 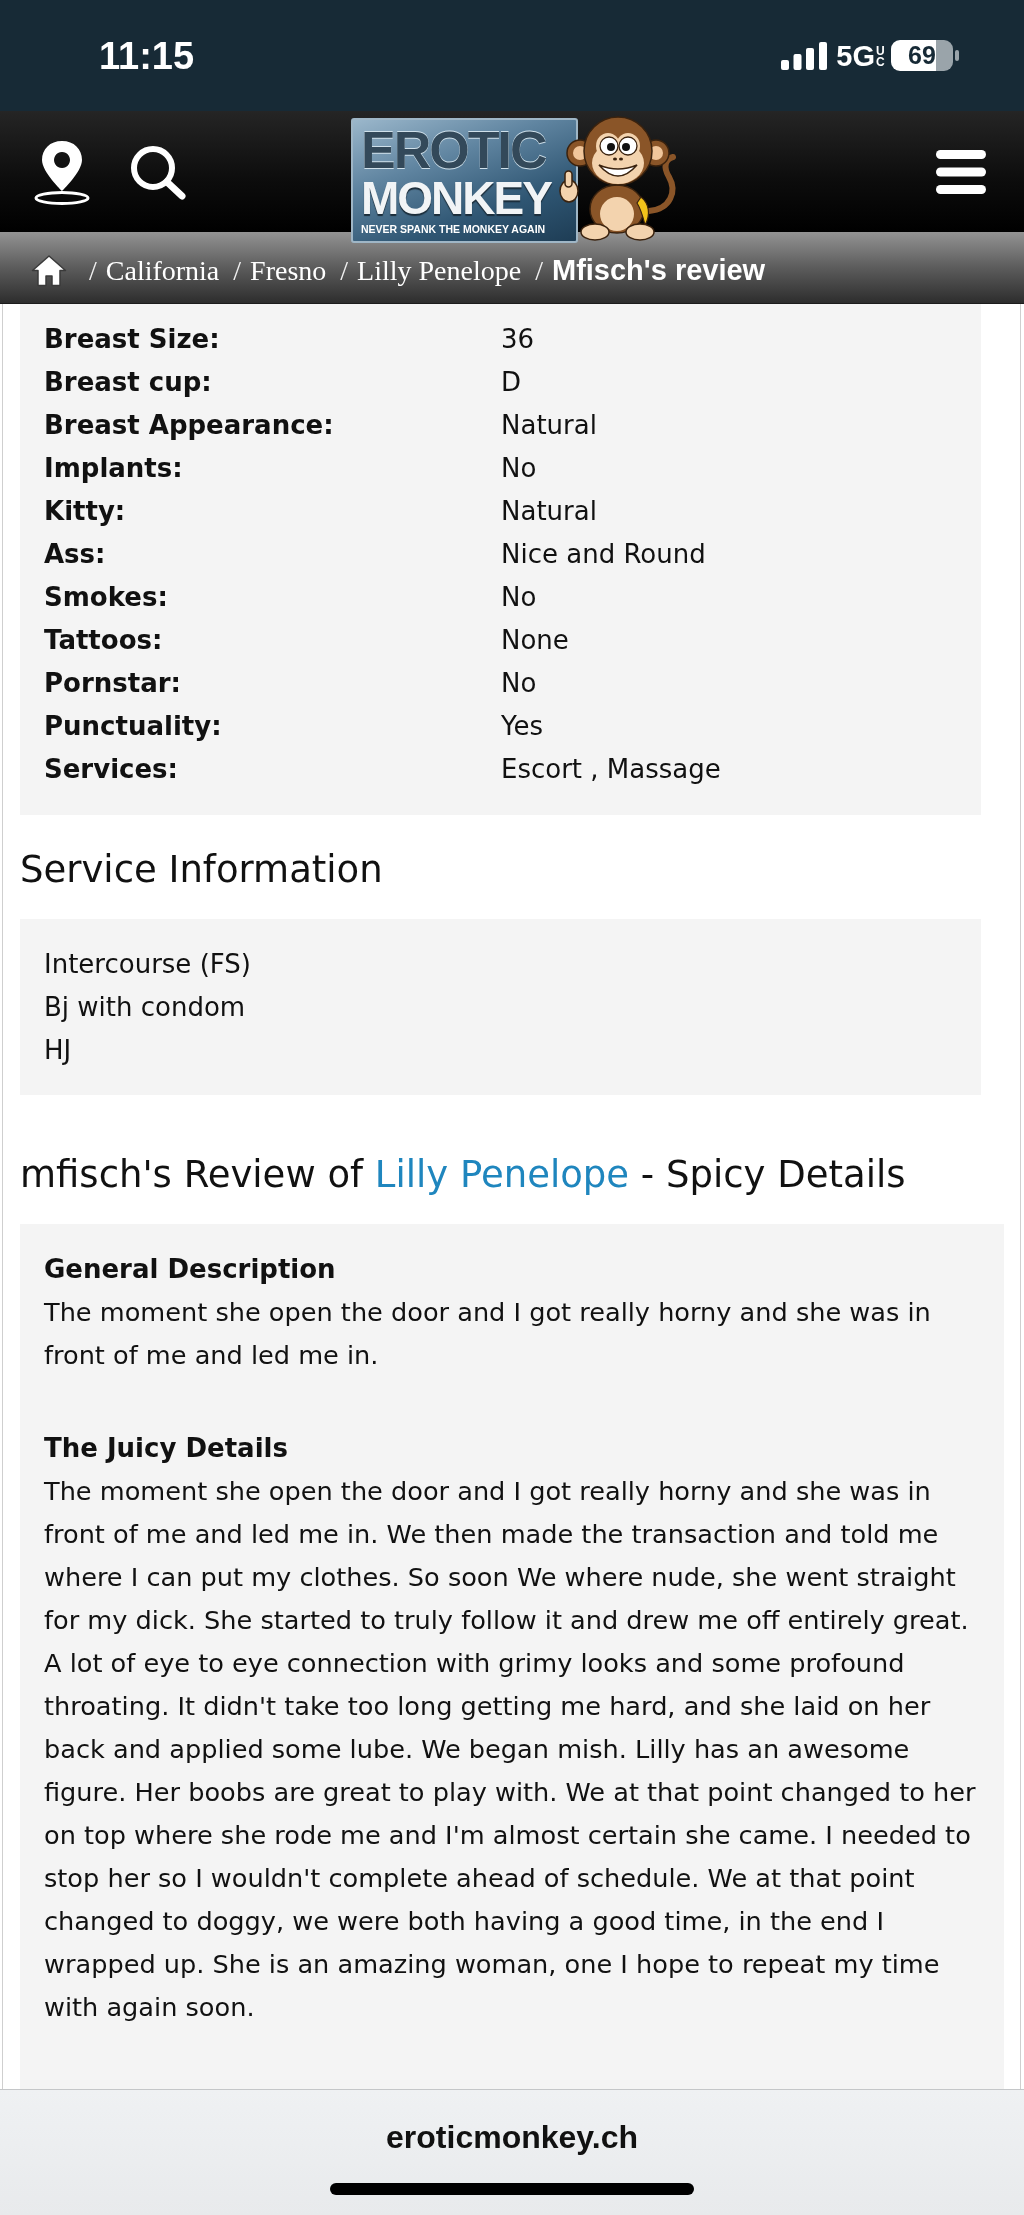 I want to click on review-subheading: General Description, so click(x=190, y=1269).